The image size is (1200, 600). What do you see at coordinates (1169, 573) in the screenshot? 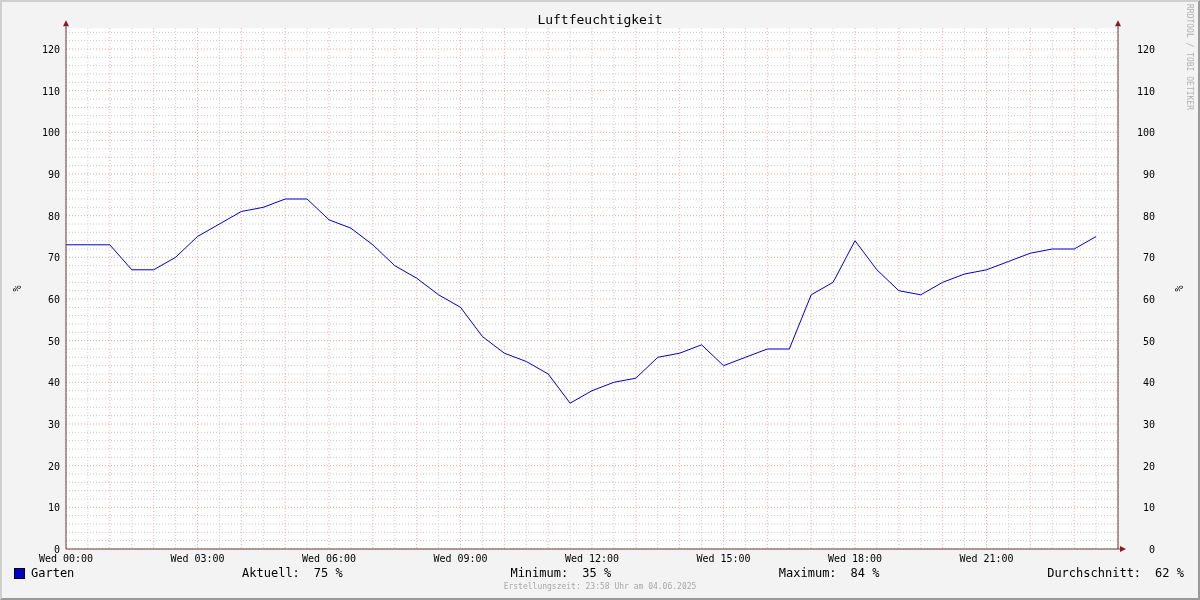
I see `stat-value: 62 %` at bounding box center [1169, 573].